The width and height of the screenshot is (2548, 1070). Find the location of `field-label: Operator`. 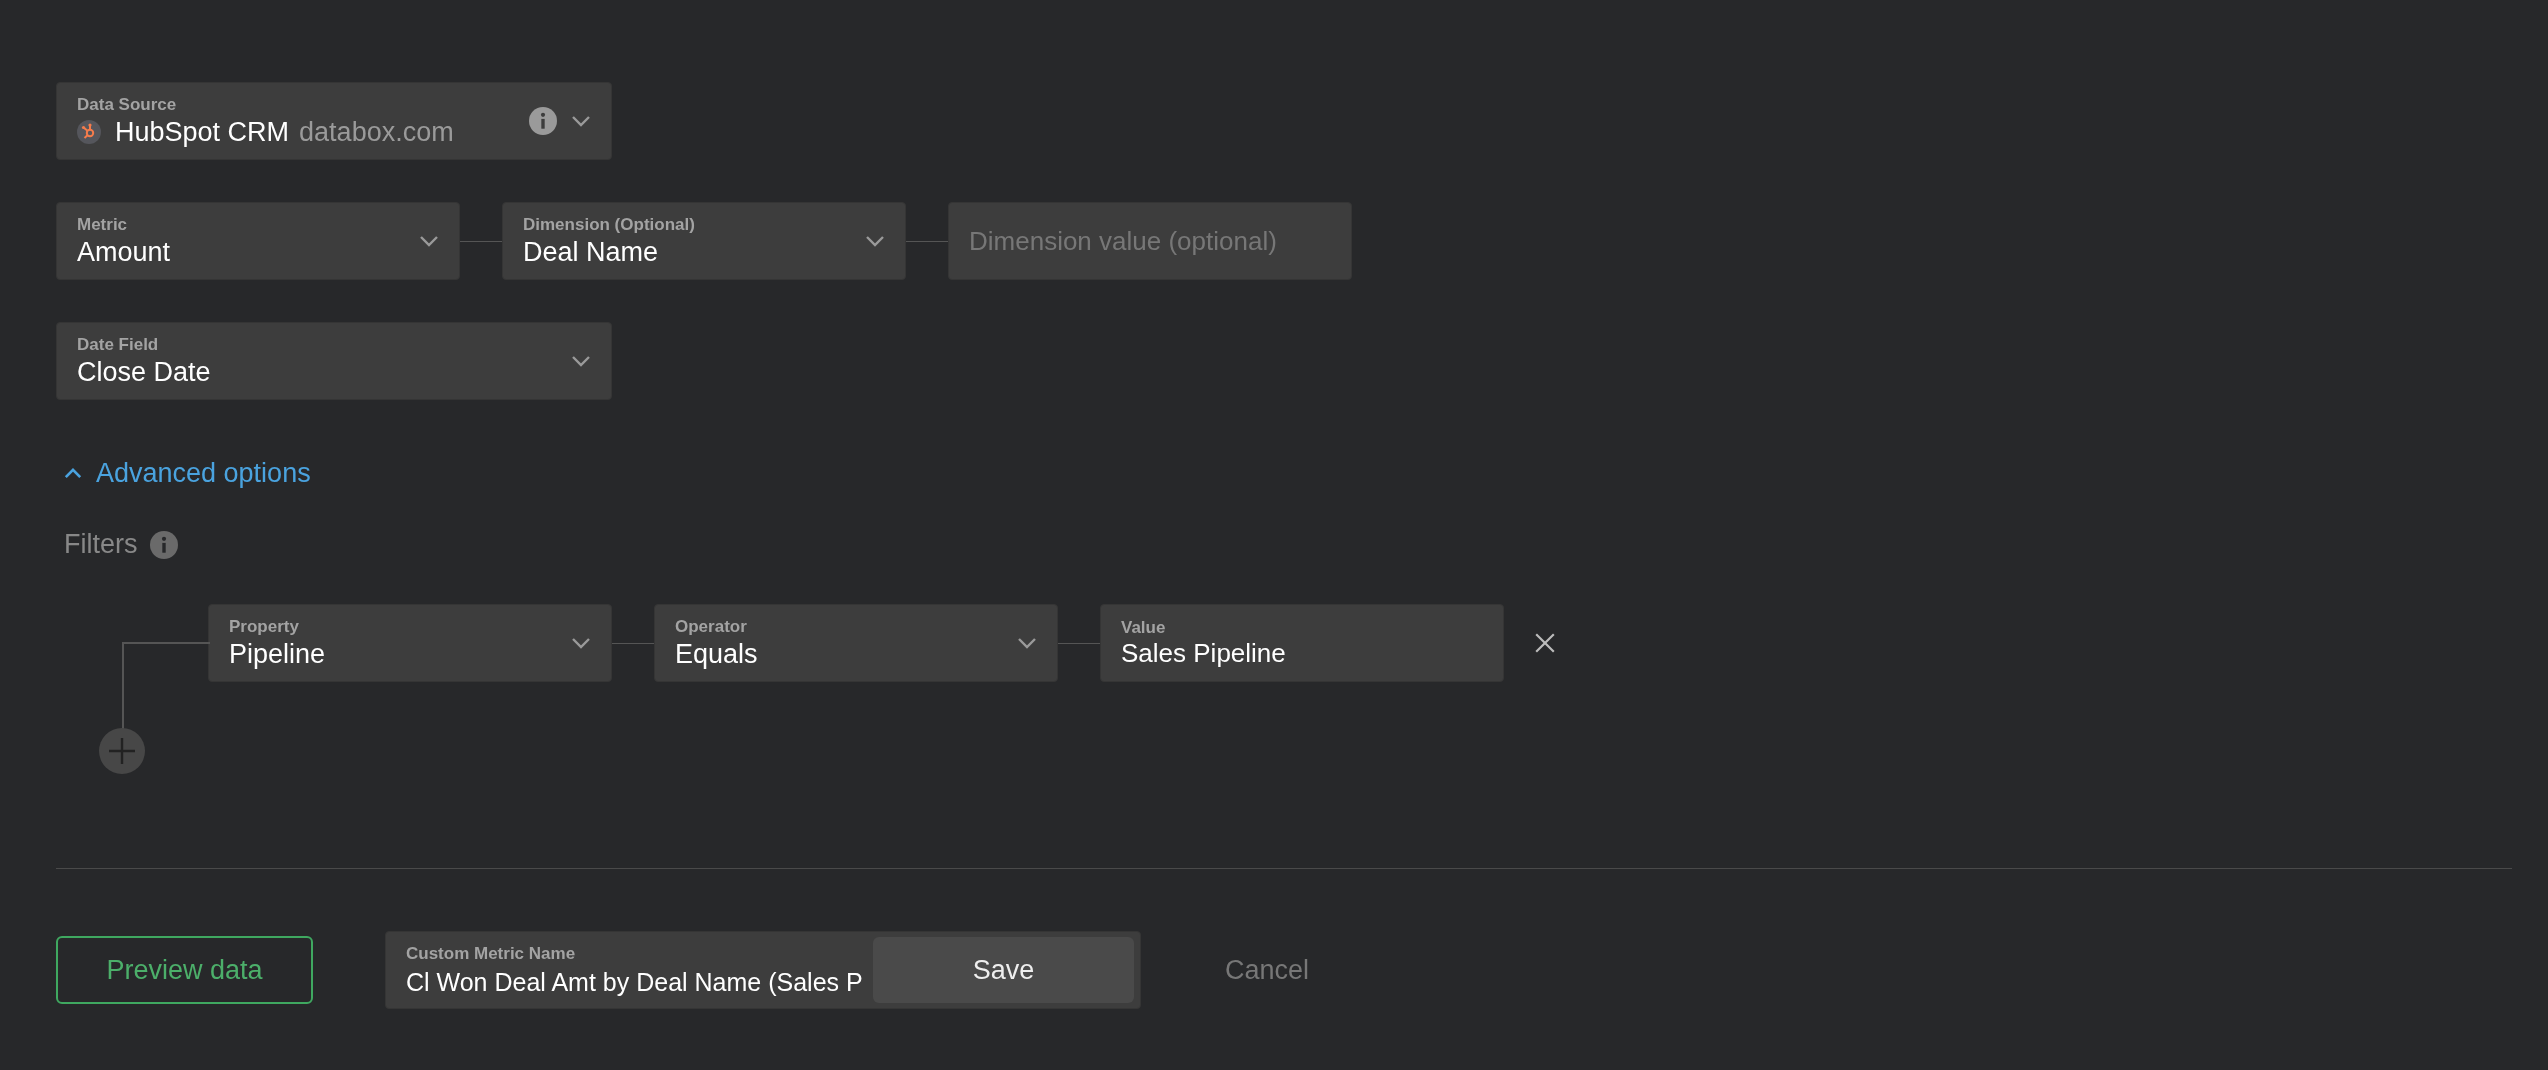

field-label: Operator is located at coordinates (711, 626).